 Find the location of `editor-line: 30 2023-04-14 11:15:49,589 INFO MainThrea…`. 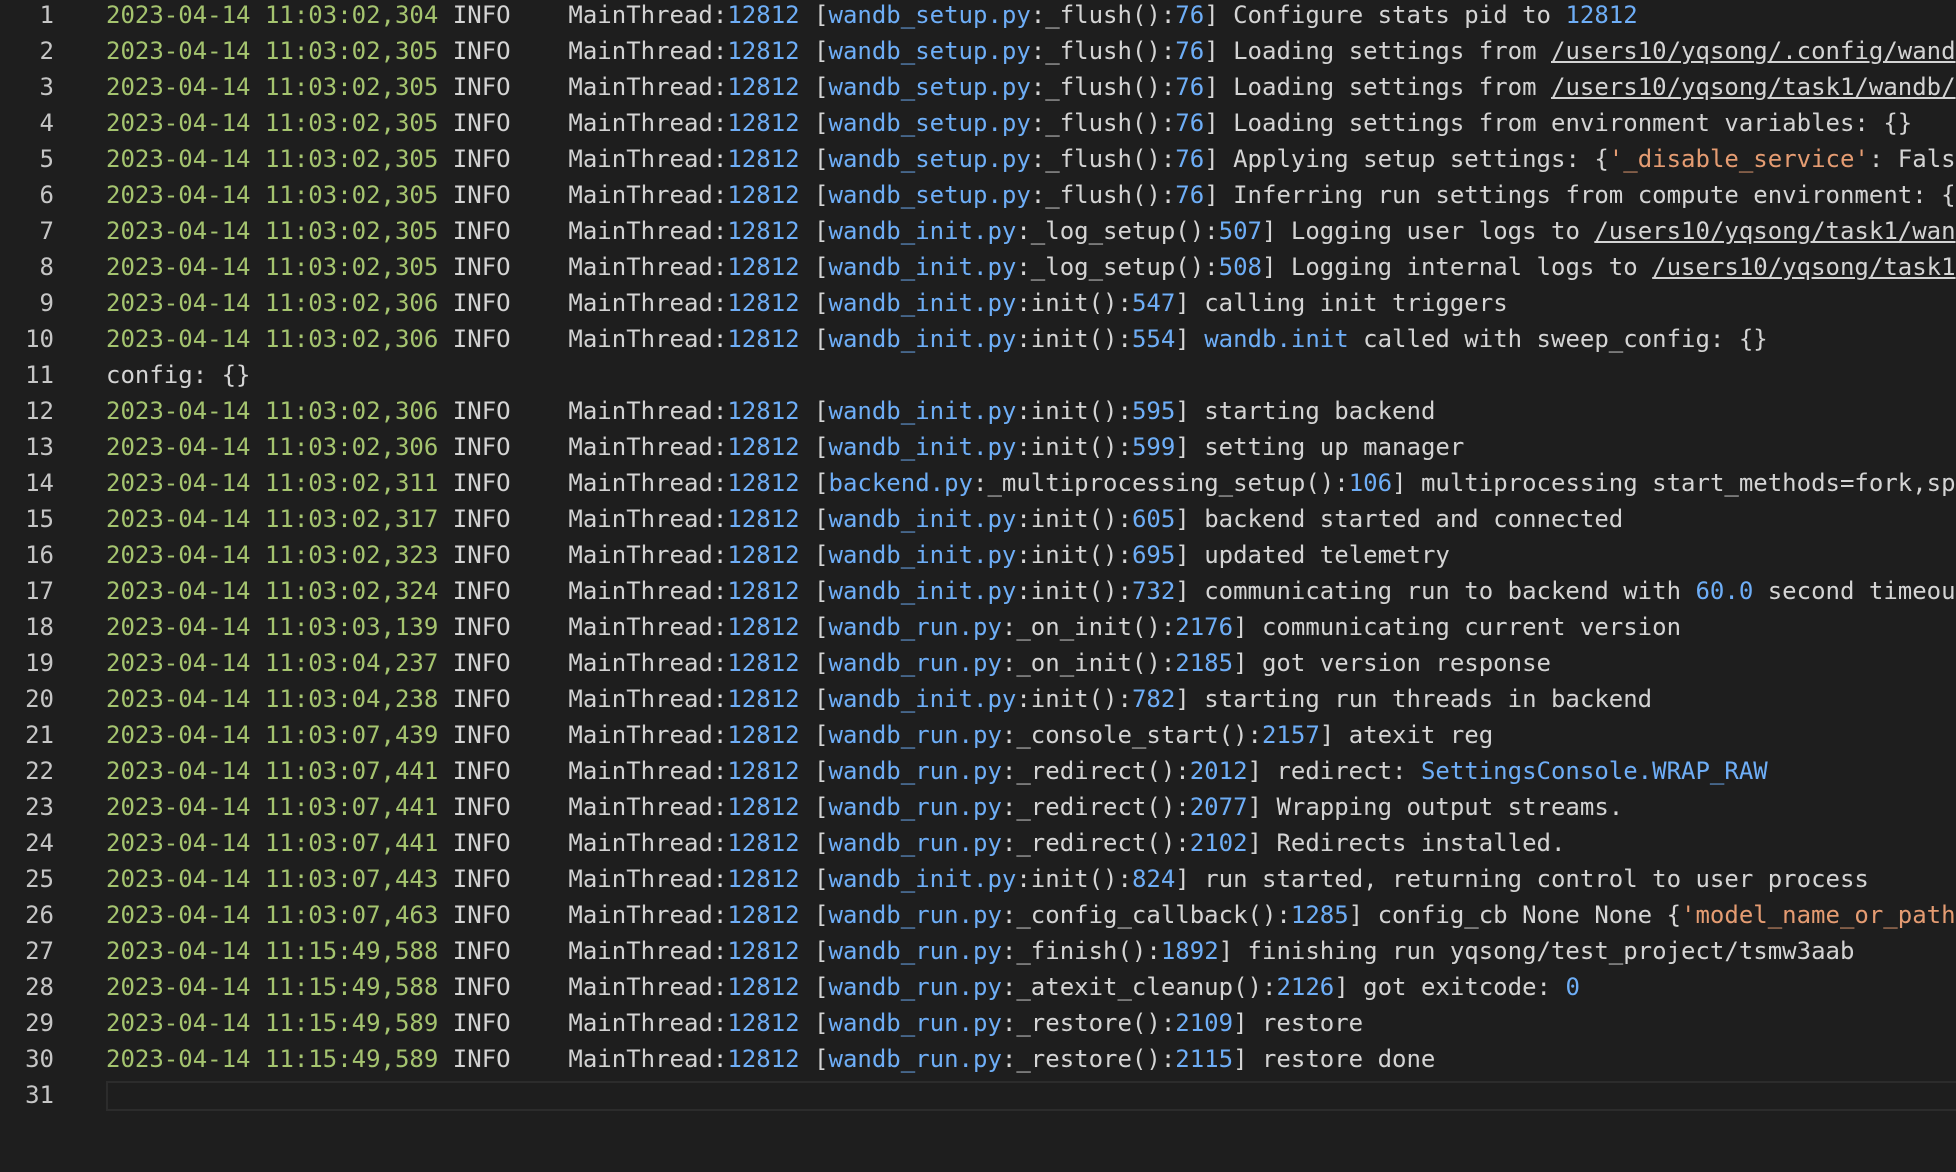

editor-line: 30 2023-04-14 11:15:49,589 INFO MainThrea… is located at coordinates (978, 1062).